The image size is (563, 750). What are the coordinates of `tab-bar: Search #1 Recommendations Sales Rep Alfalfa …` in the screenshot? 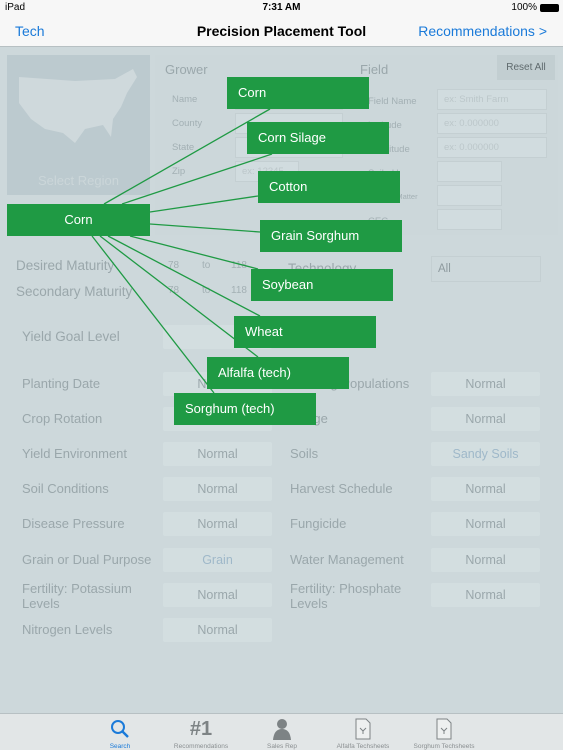 It's located at (281, 731).